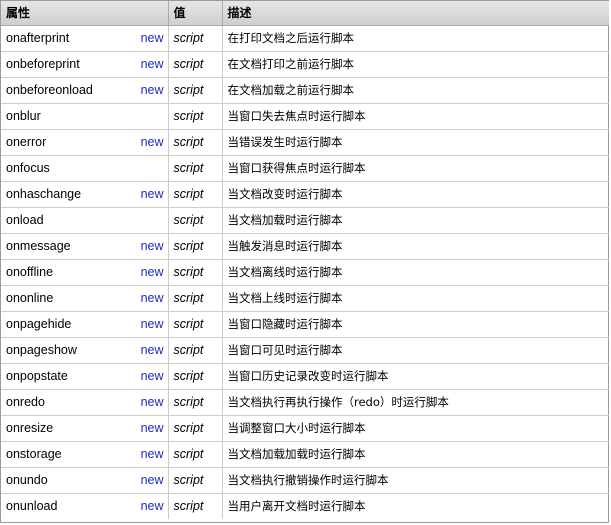 This screenshot has width=611, height=525. Describe the element at coordinates (85, 272) in the screenshot. I see `attribute-cell: onoffline new` at that location.